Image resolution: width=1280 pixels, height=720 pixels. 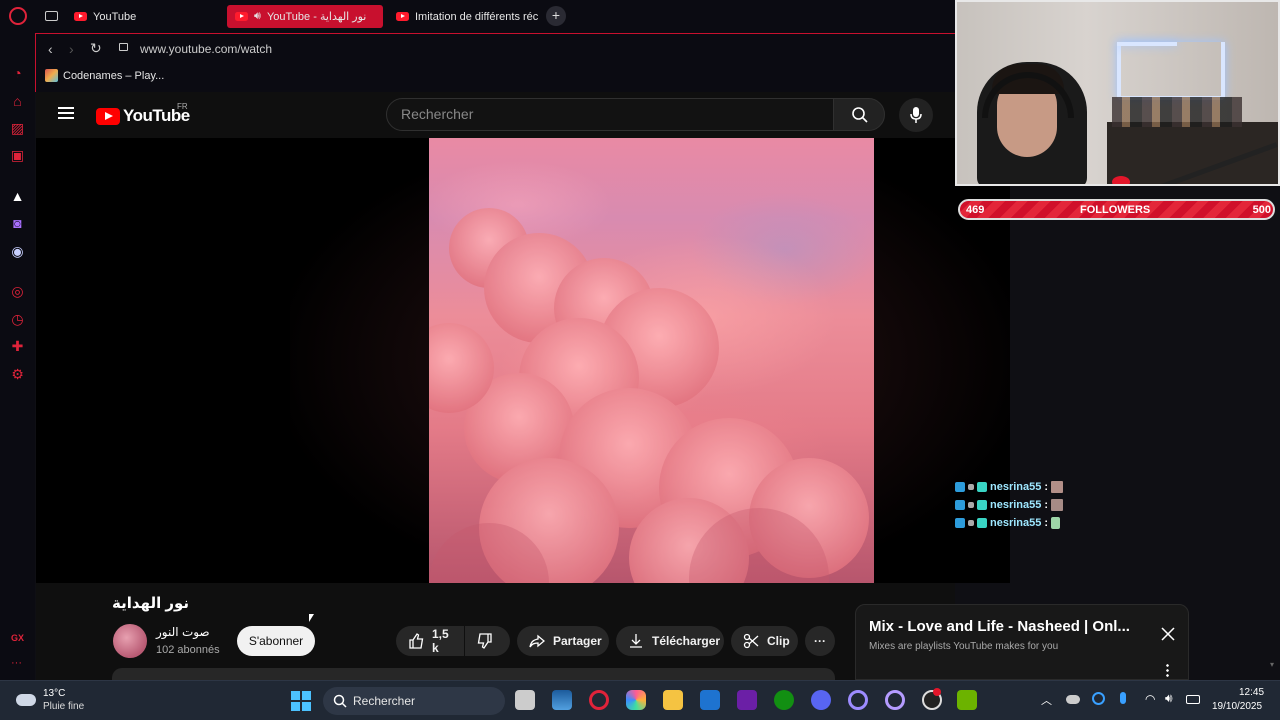 I want to click on download-button: Télécharger, so click(x=670, y=641).